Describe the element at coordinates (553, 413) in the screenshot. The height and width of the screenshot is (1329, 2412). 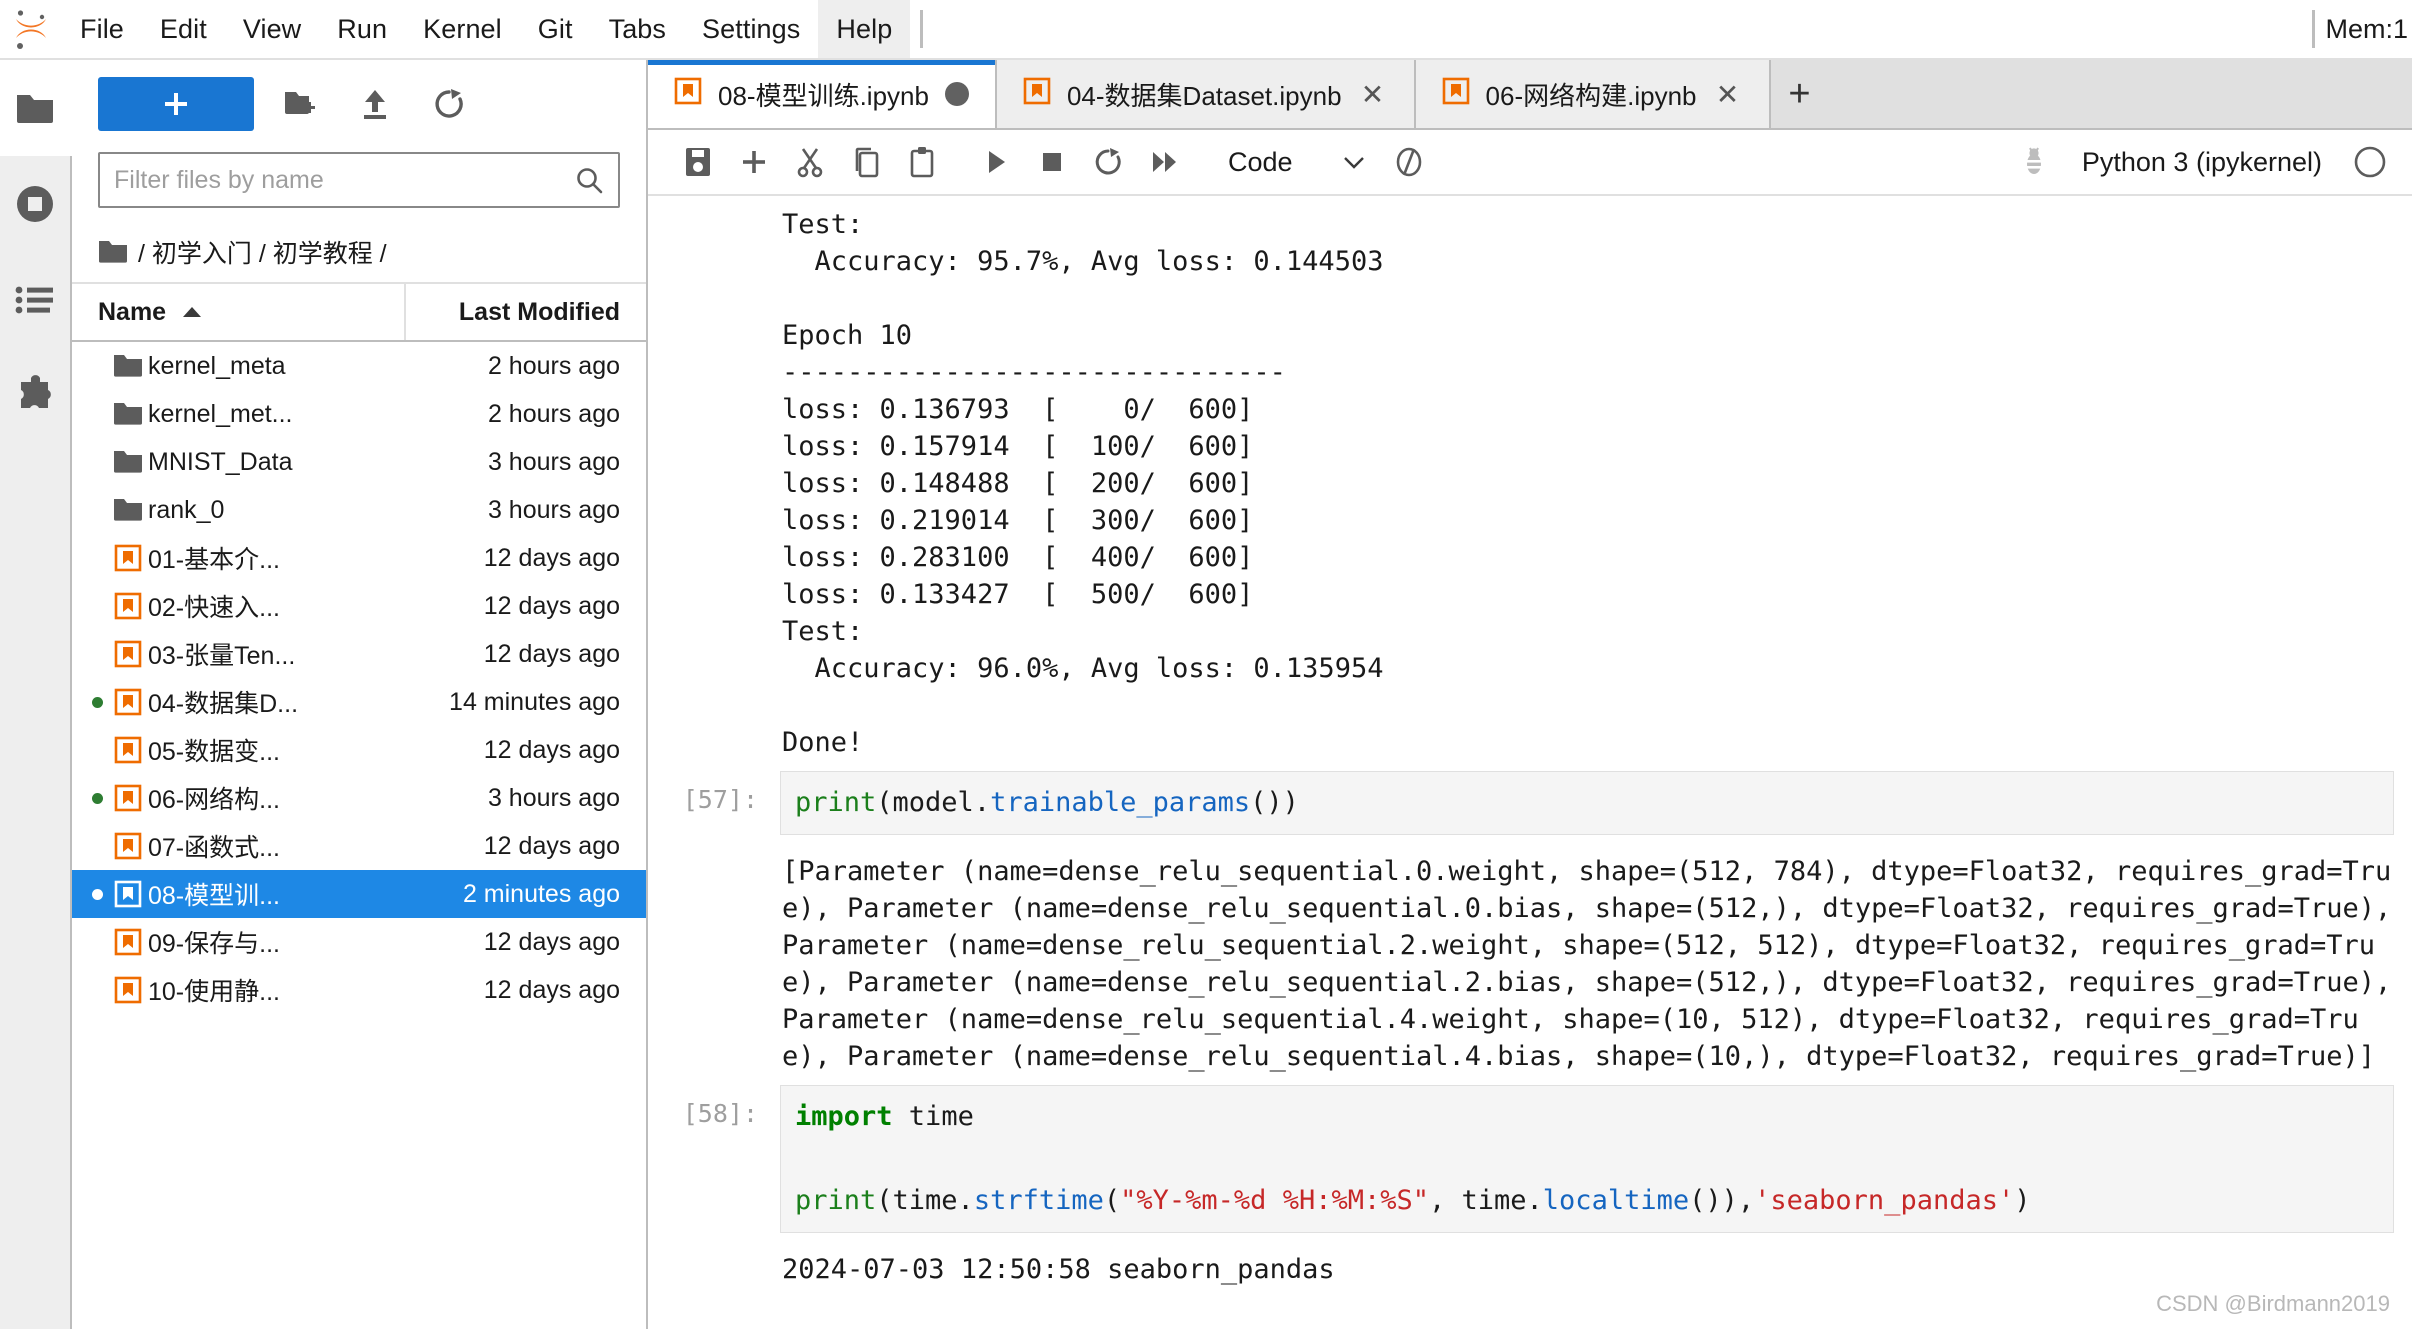
I see `file-last-modified: 2 hours ago` at that location.